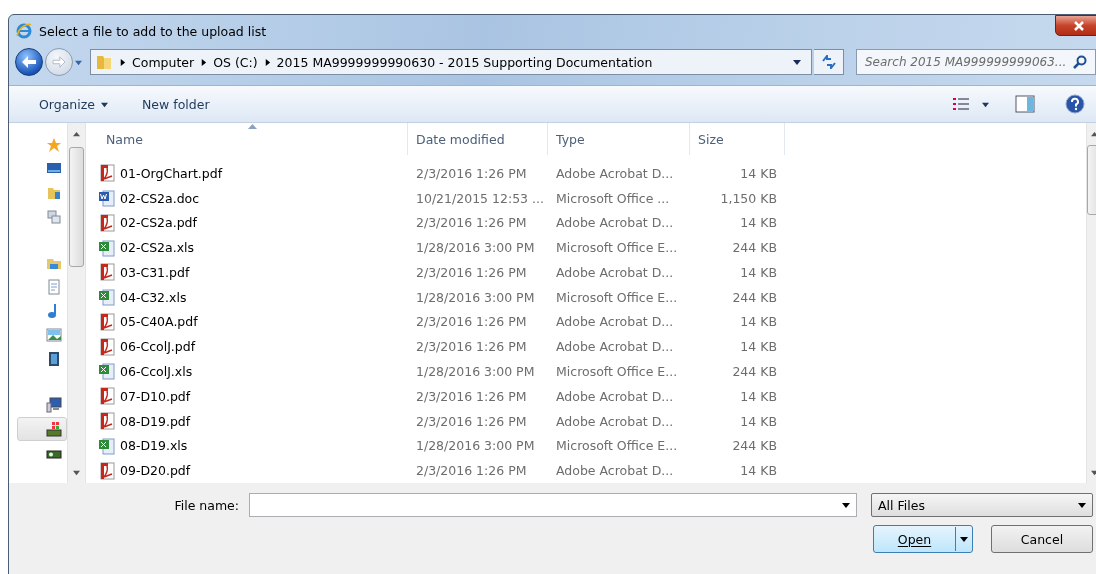  I want to click on close-button, so click(1075, 25).